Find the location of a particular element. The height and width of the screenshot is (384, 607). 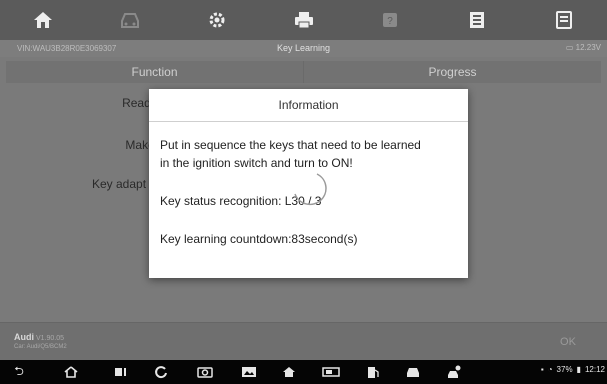

user-car-icon is located at coordinates (455, 372).